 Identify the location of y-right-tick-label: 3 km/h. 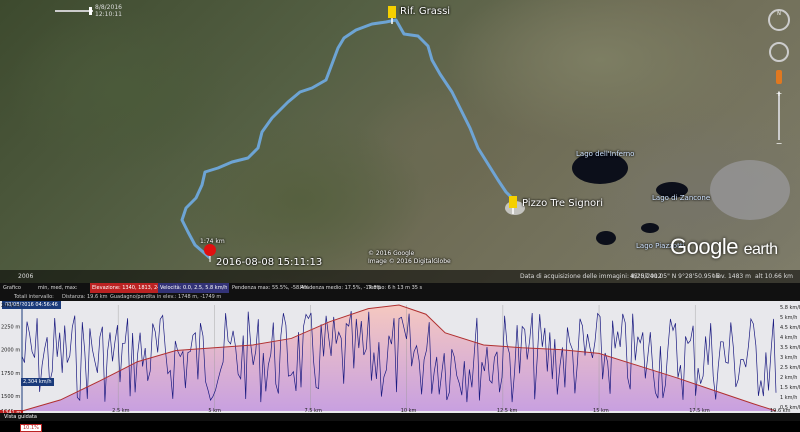
(788, 358).